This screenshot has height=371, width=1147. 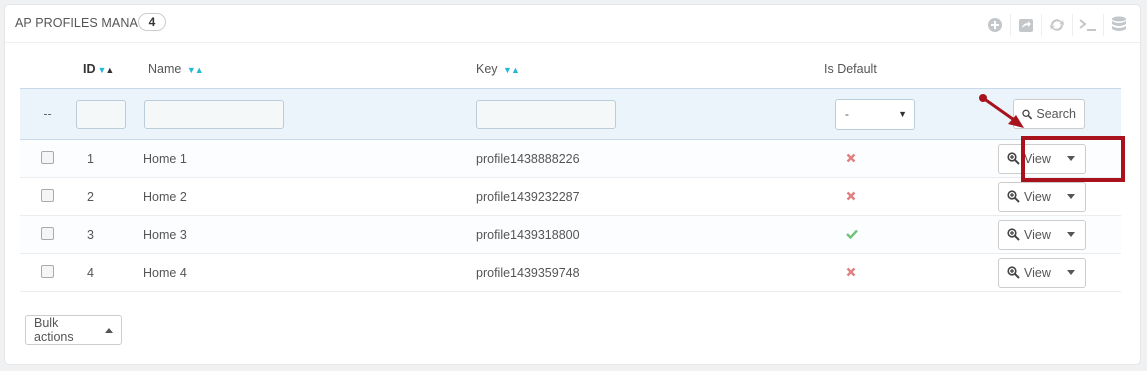 I want to click on refresh-icon, so click(x=1056, y=25).